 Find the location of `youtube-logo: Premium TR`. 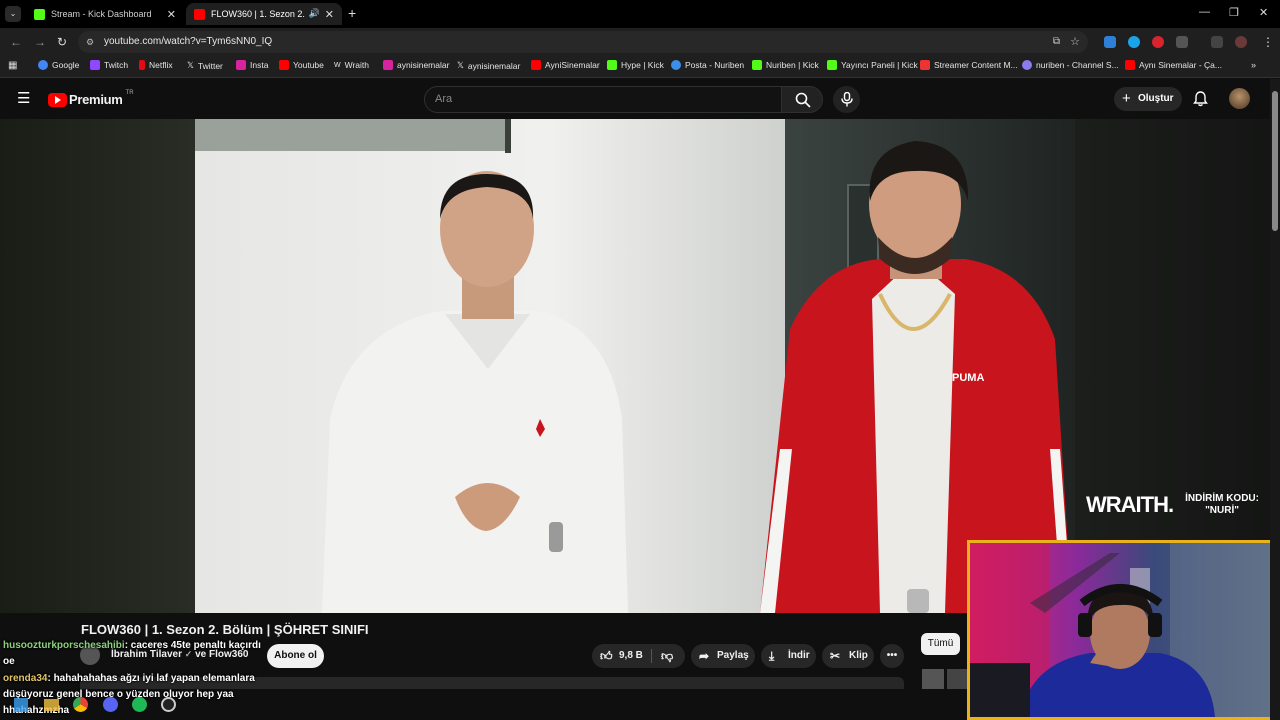

youtube-logo: Premium TR is located at coordinates (91, 98).